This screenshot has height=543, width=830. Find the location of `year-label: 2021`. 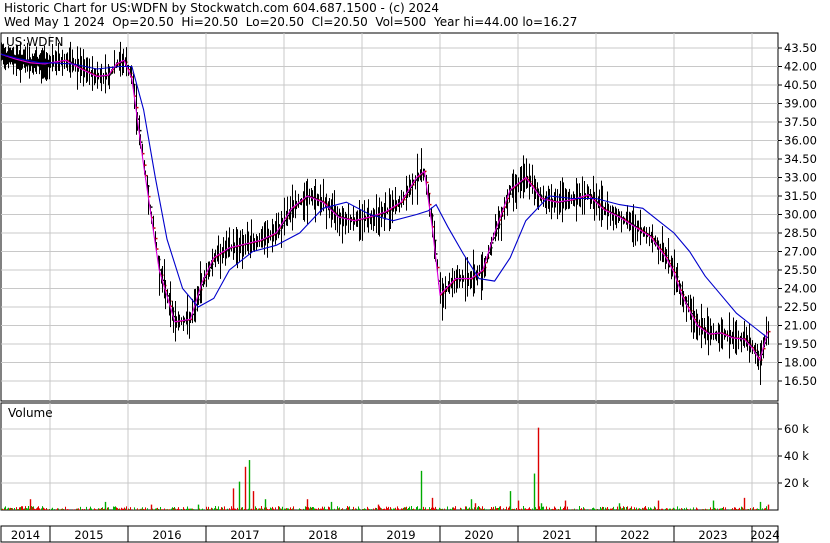

year-label: 2021 is located at coordinates (556, 535).